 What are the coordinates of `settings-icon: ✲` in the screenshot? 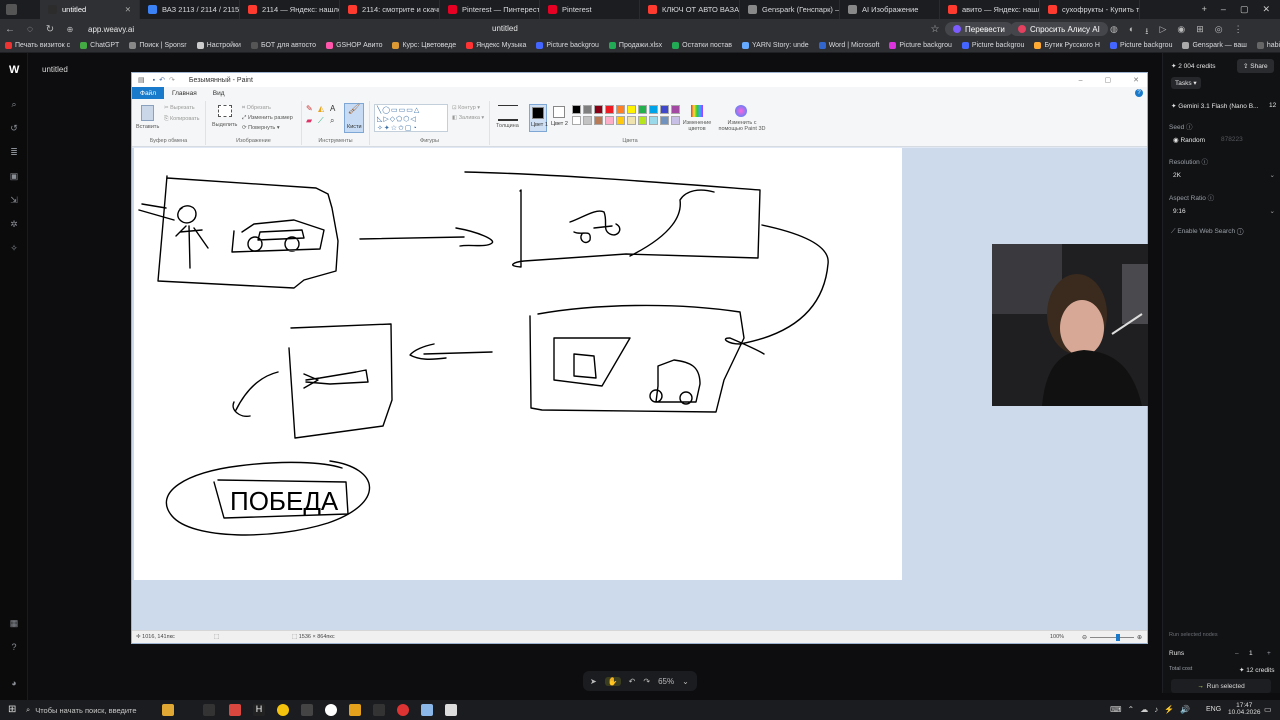 It's located at (14, 224).